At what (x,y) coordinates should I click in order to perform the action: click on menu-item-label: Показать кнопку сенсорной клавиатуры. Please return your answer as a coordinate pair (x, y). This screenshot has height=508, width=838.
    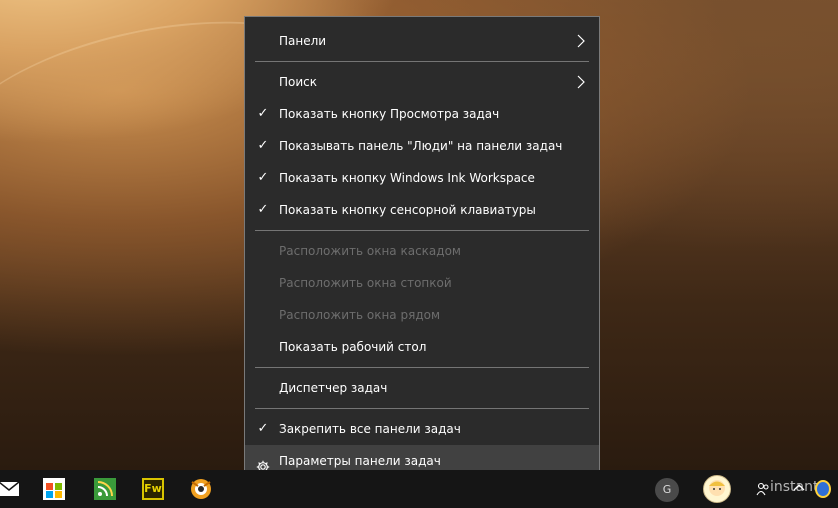
    Looking at the image, I should click on (407, 210).